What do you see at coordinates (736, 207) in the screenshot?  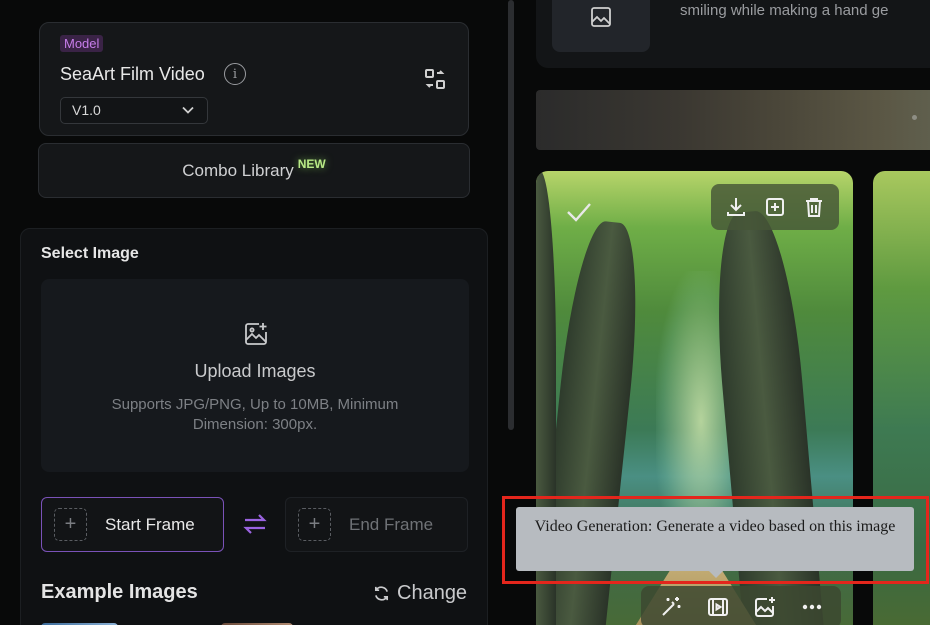 I see `download-icon` at bounding box center [736, 207].